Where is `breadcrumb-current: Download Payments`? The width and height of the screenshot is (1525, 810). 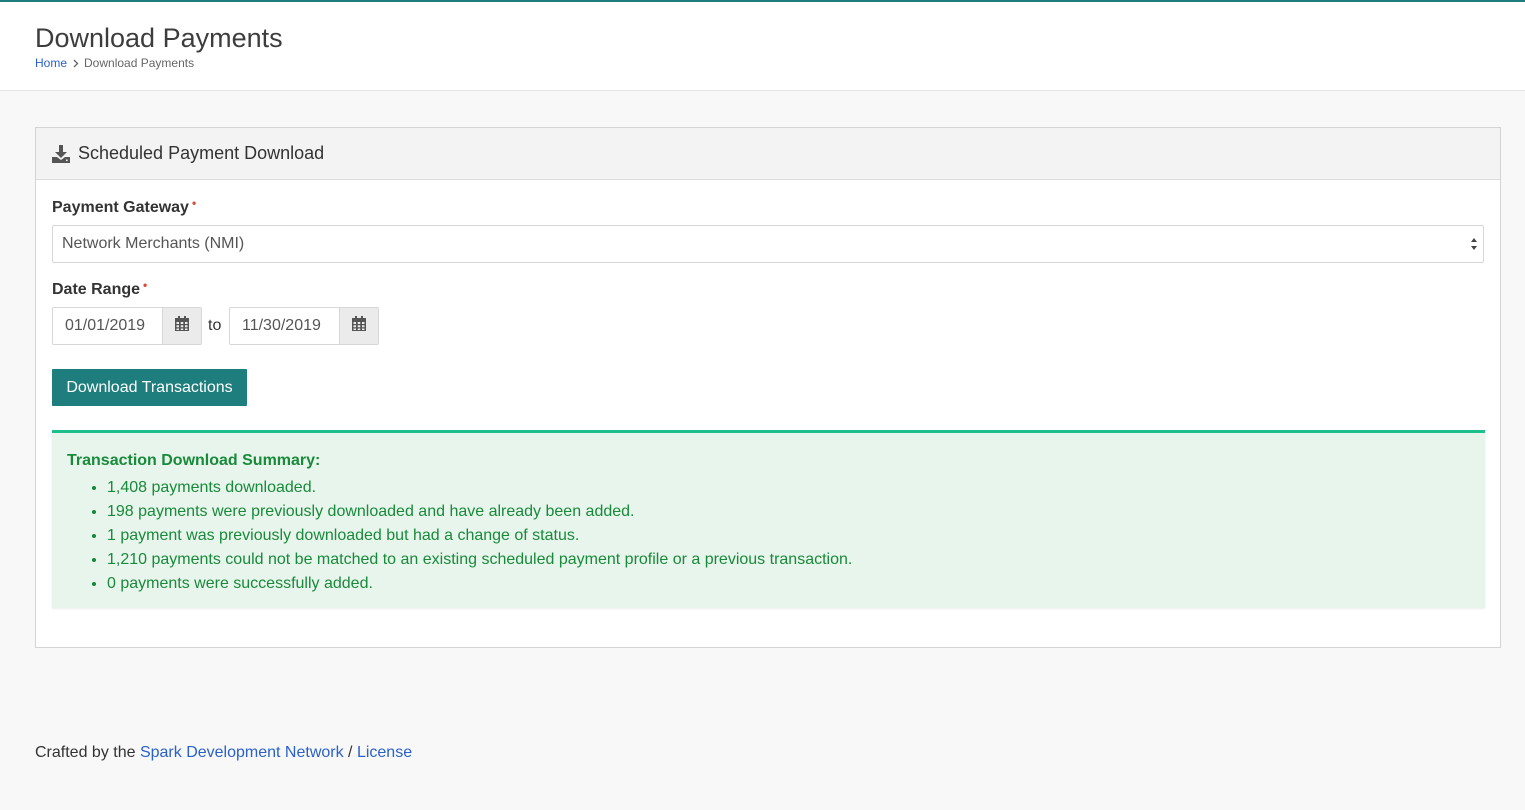 breadcrumb-current: Download Payments is located at coordinates (139, 63).